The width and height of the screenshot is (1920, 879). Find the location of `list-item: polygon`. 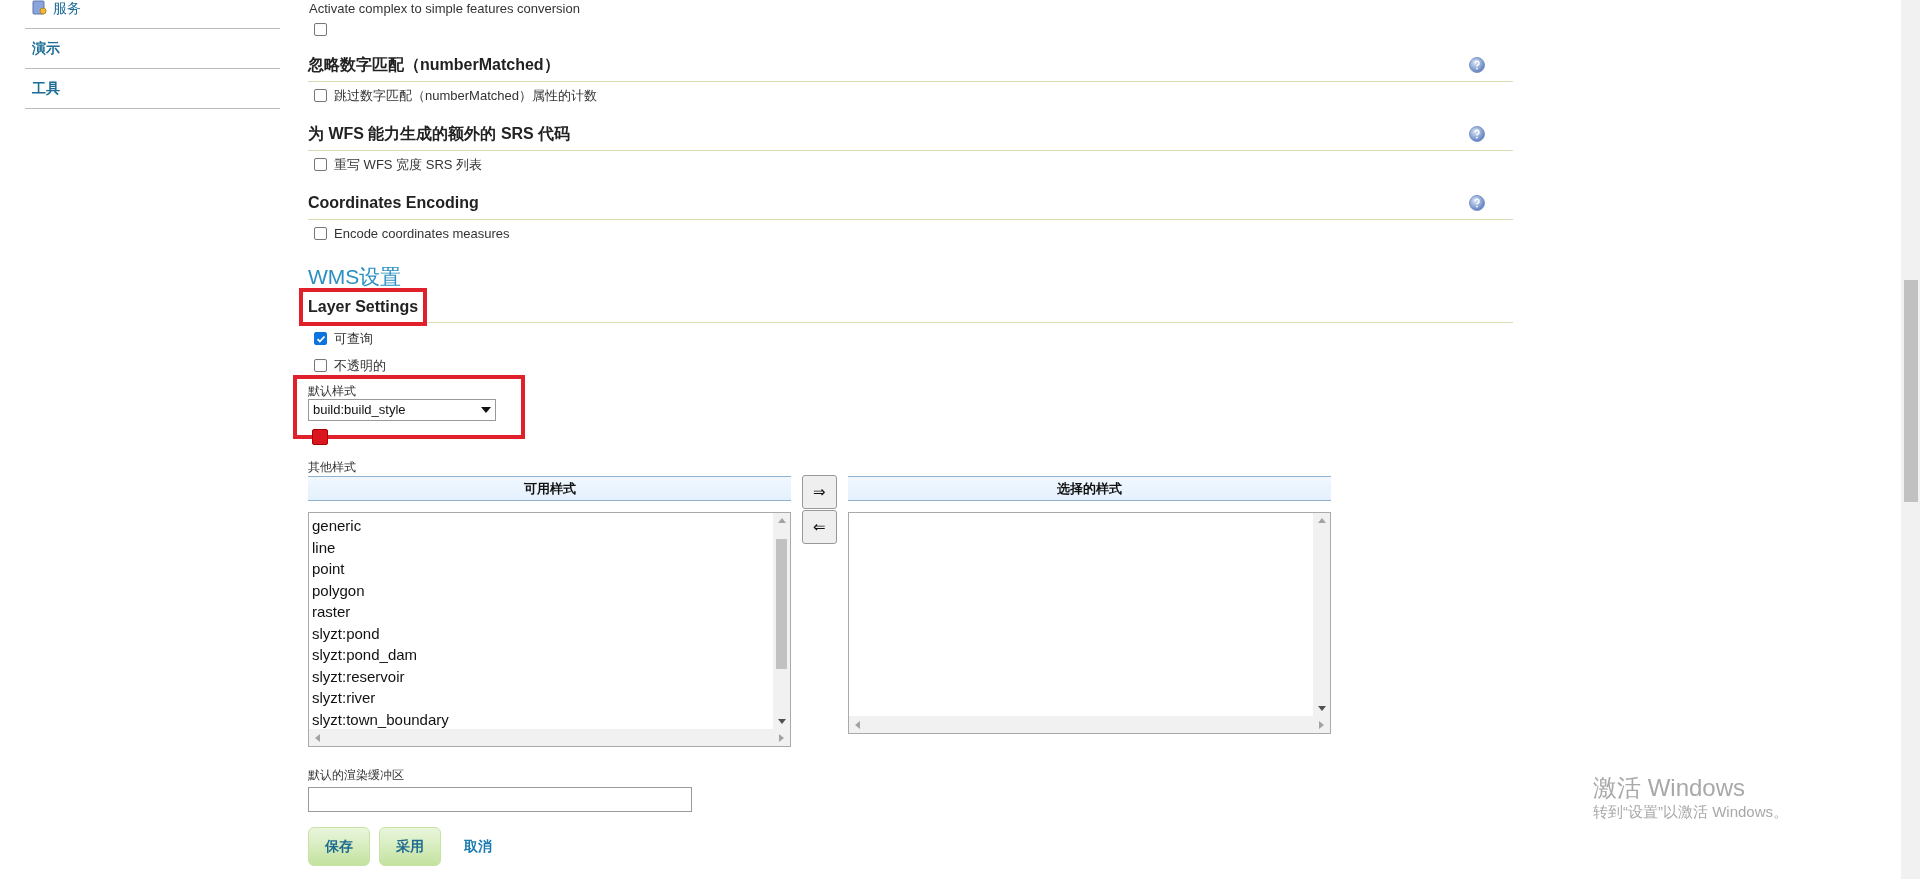

list-item: polygon is located at coordinates (338, 590).